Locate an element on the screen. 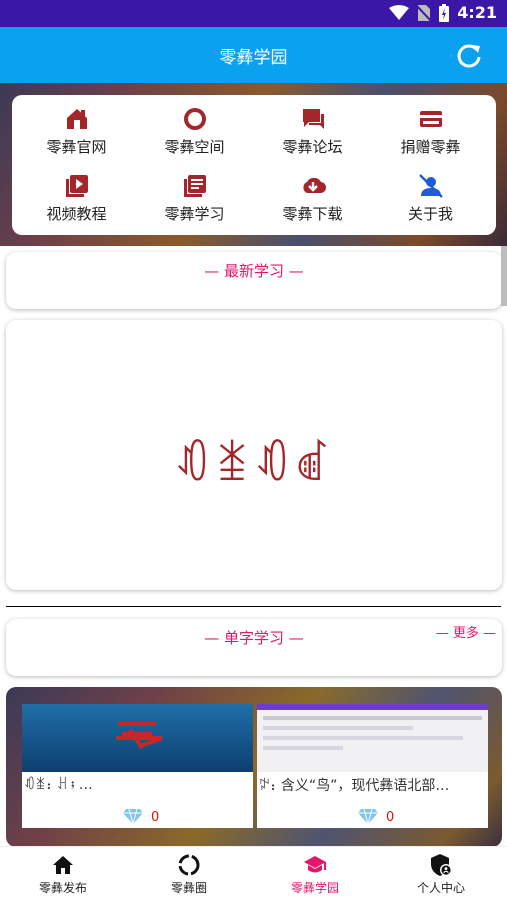 The image size is (507, 901). menu-card: 零彝官网 零彝空间 零彝论坛 捐赠零彝 视频教程 零彝学习 零彝下载 关于我 is located at coordinates (254, 165).